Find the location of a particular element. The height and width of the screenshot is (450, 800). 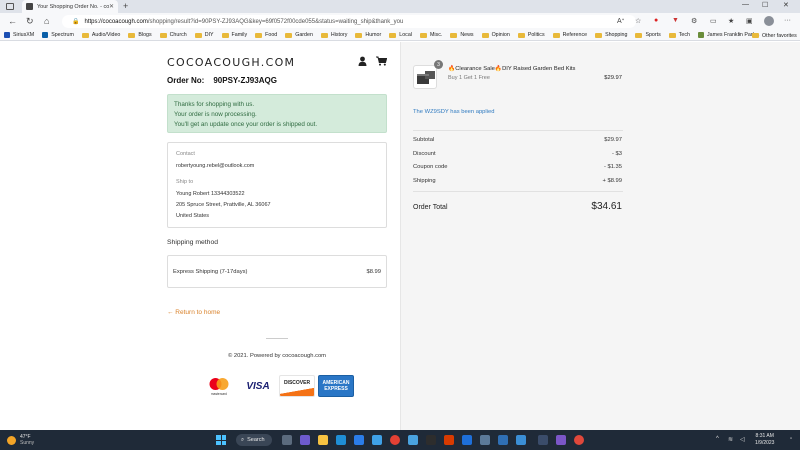

bookmark-folder: Shopping is located at coordinates (611, 35).